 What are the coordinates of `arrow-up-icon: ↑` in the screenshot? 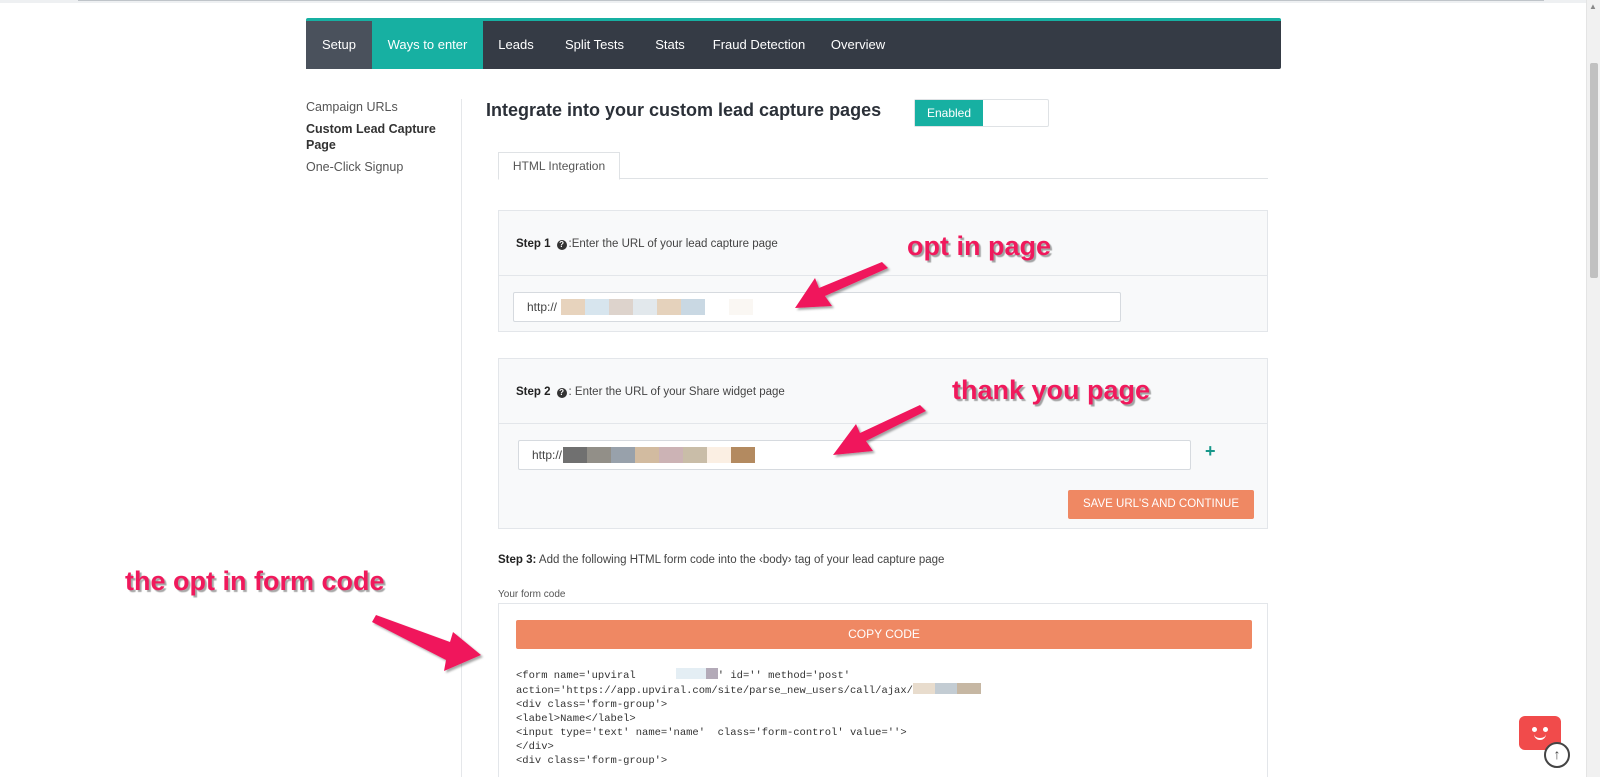 It's located at (1557, 755).